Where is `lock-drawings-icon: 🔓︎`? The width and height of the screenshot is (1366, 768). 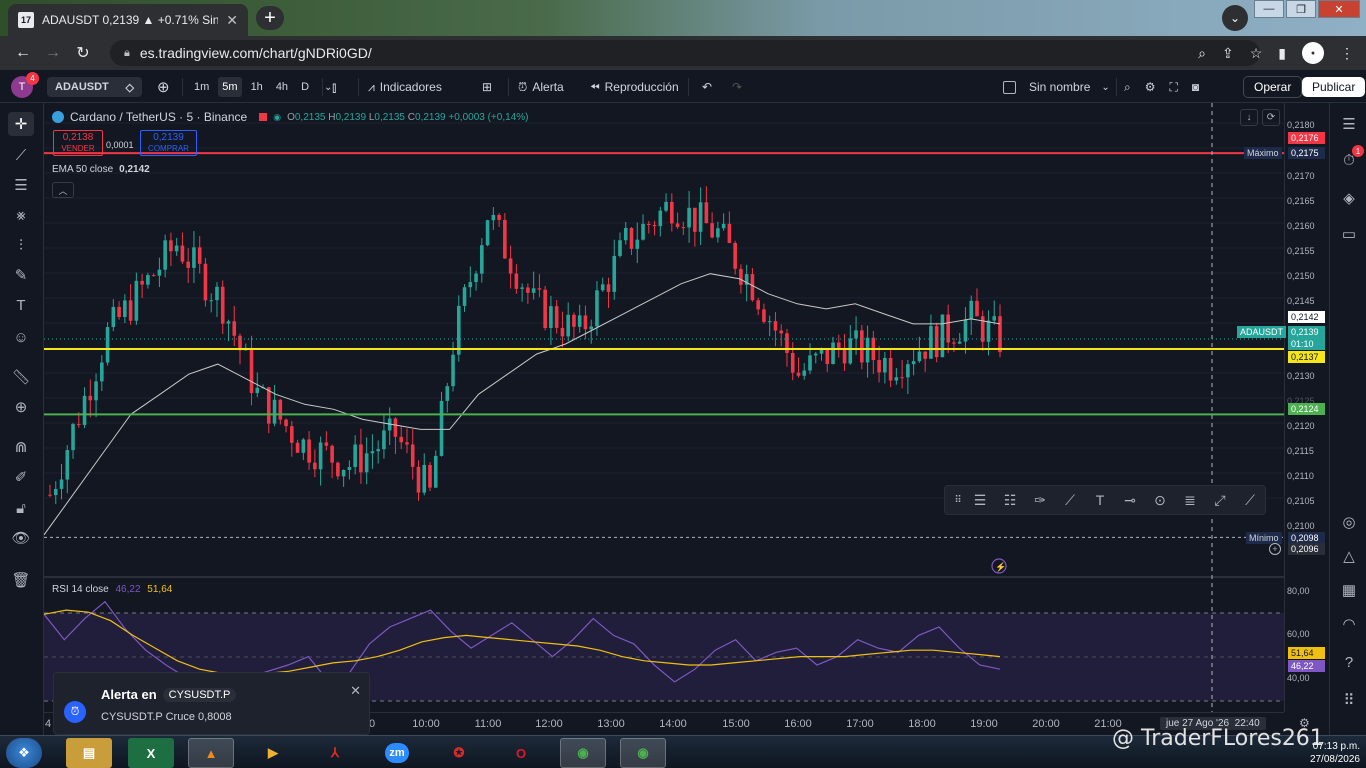
lock-drawings-icon: 🔓︎ is located at coordinates (21, 508).